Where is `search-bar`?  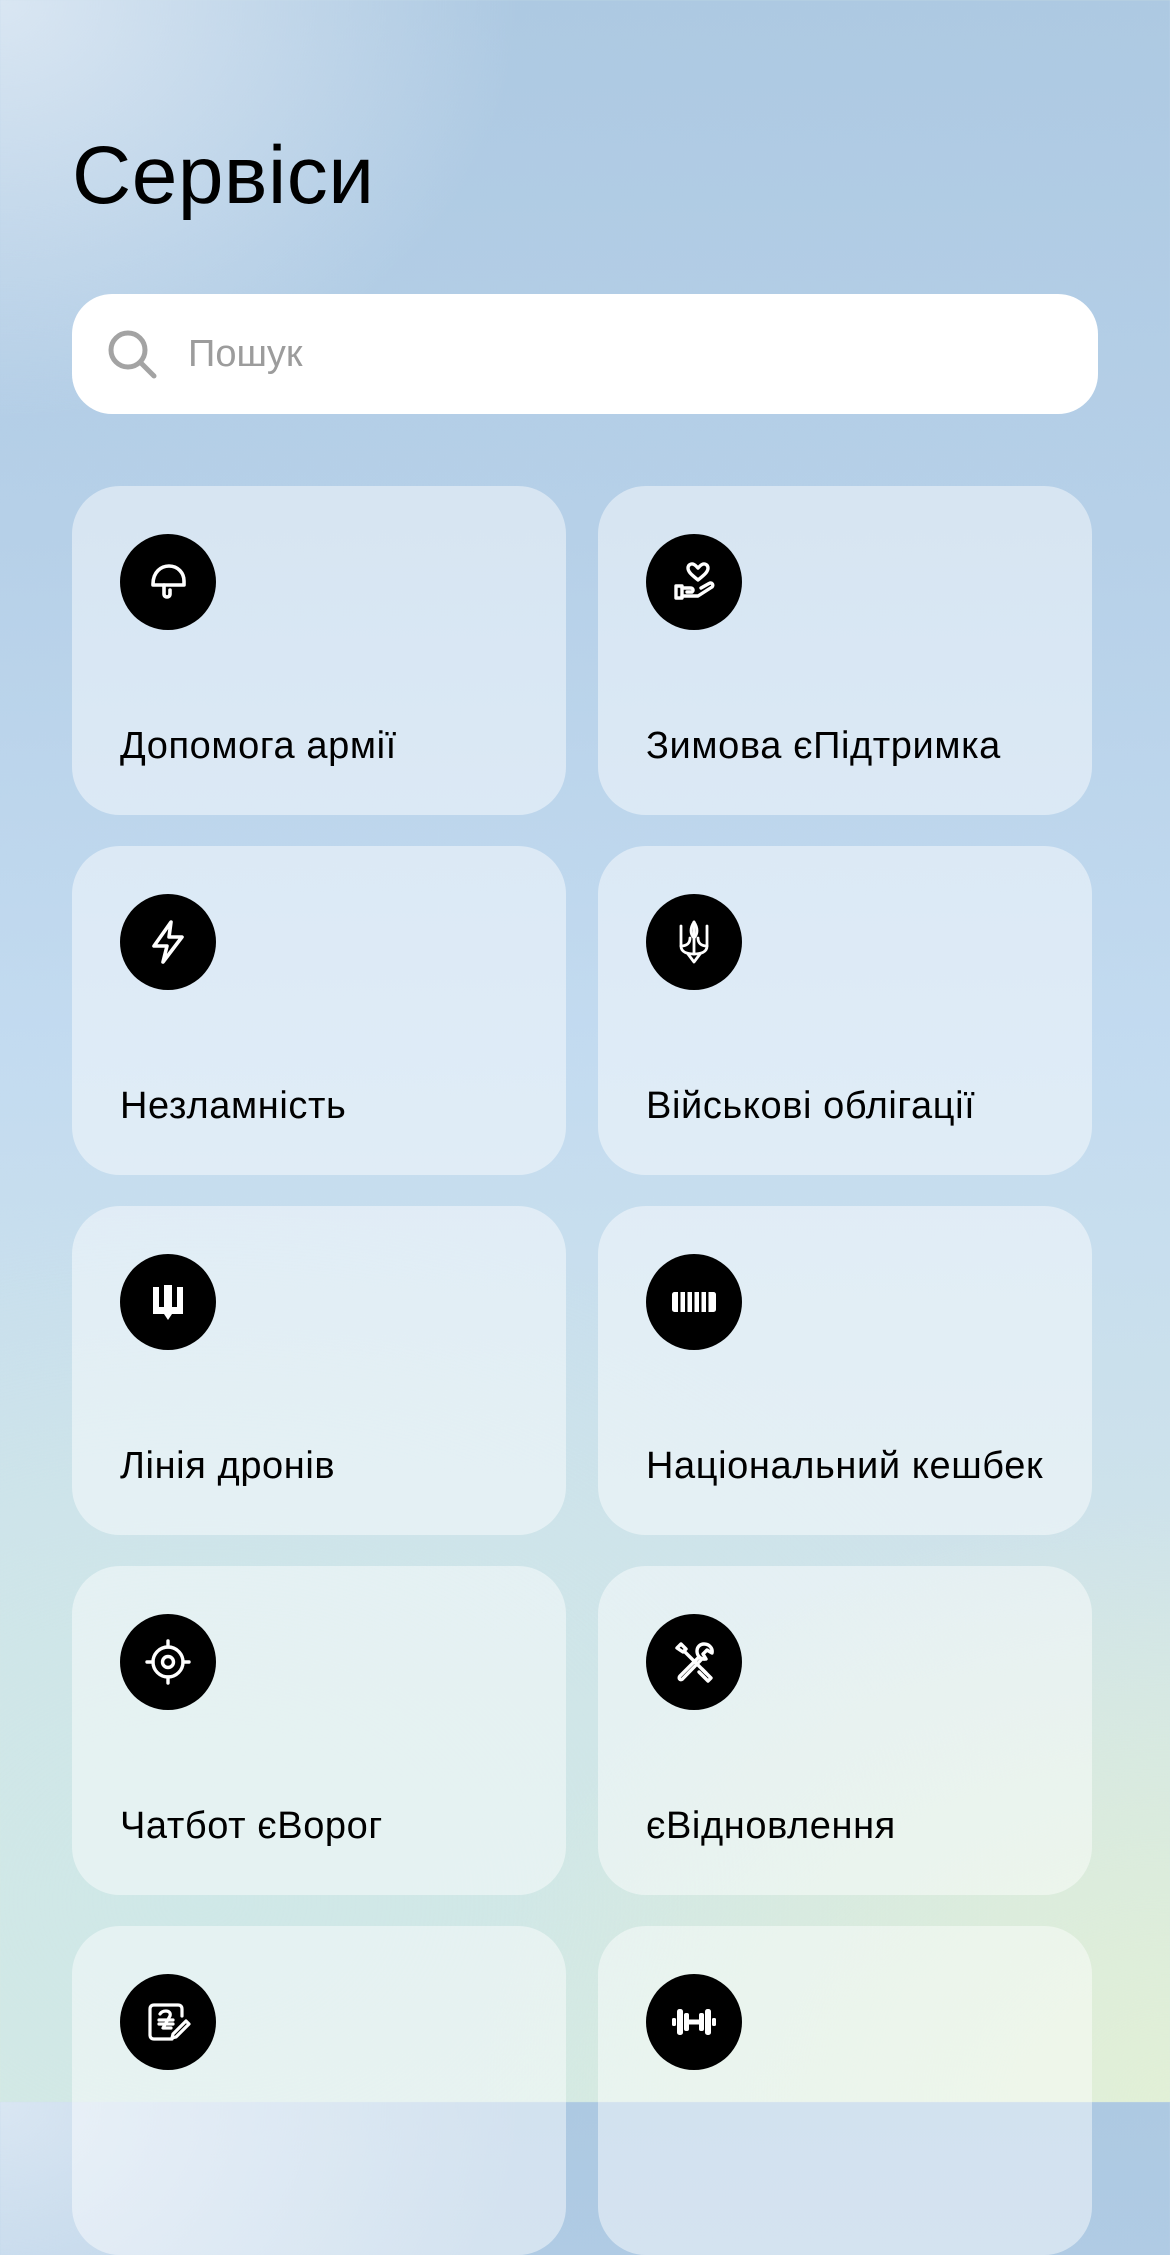 search-bar is located at coordinates (585, 354).